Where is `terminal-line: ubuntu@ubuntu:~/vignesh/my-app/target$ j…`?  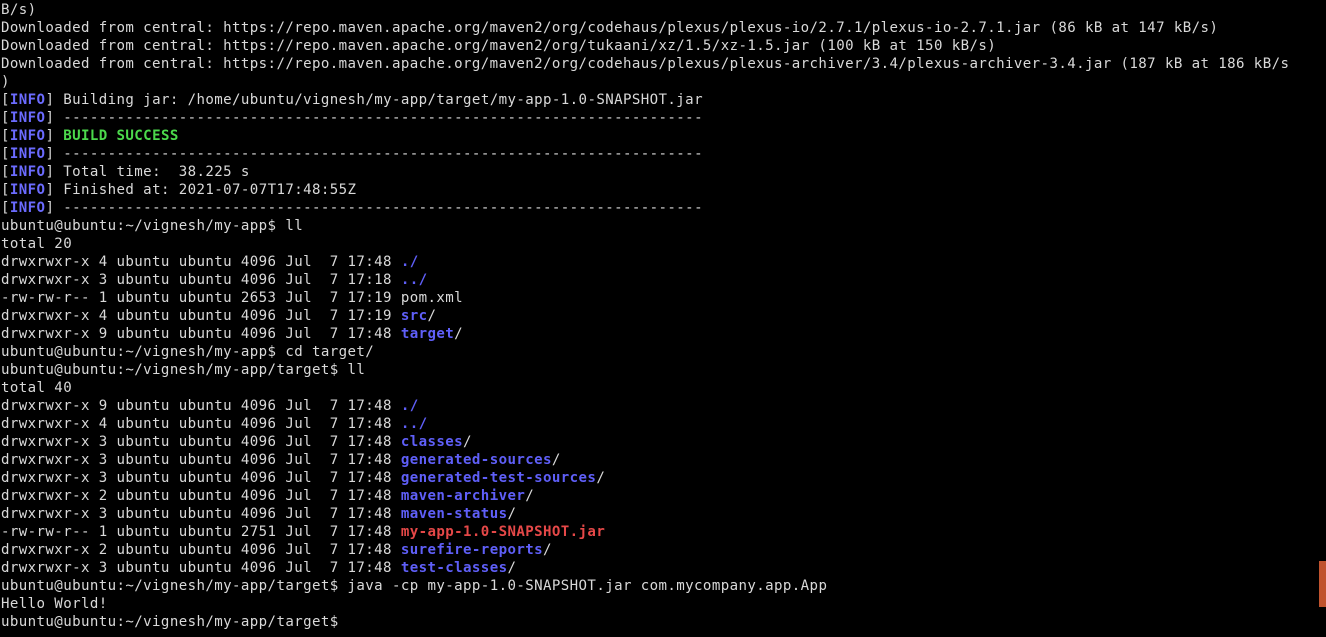 terminal-line: ubuntu@ubuntu:~/vignesh/my-app/target$ j… is located at coordinates (659, 586).